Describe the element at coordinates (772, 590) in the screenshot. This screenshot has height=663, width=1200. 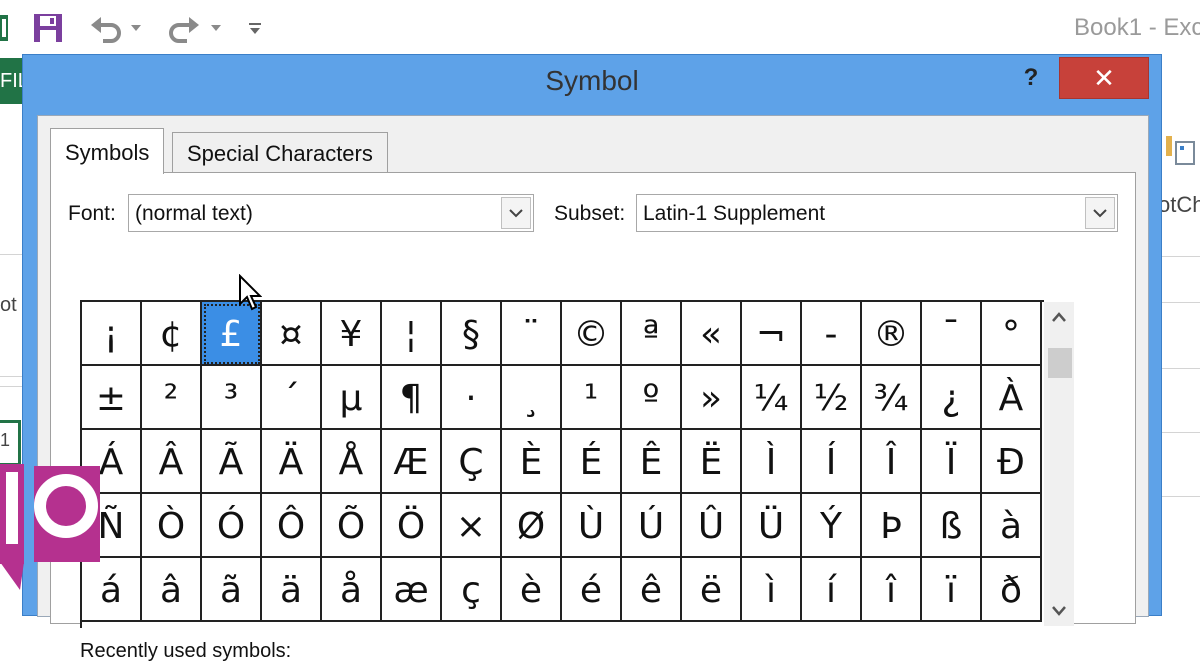
I see `symbol-cell: ì` at that location.